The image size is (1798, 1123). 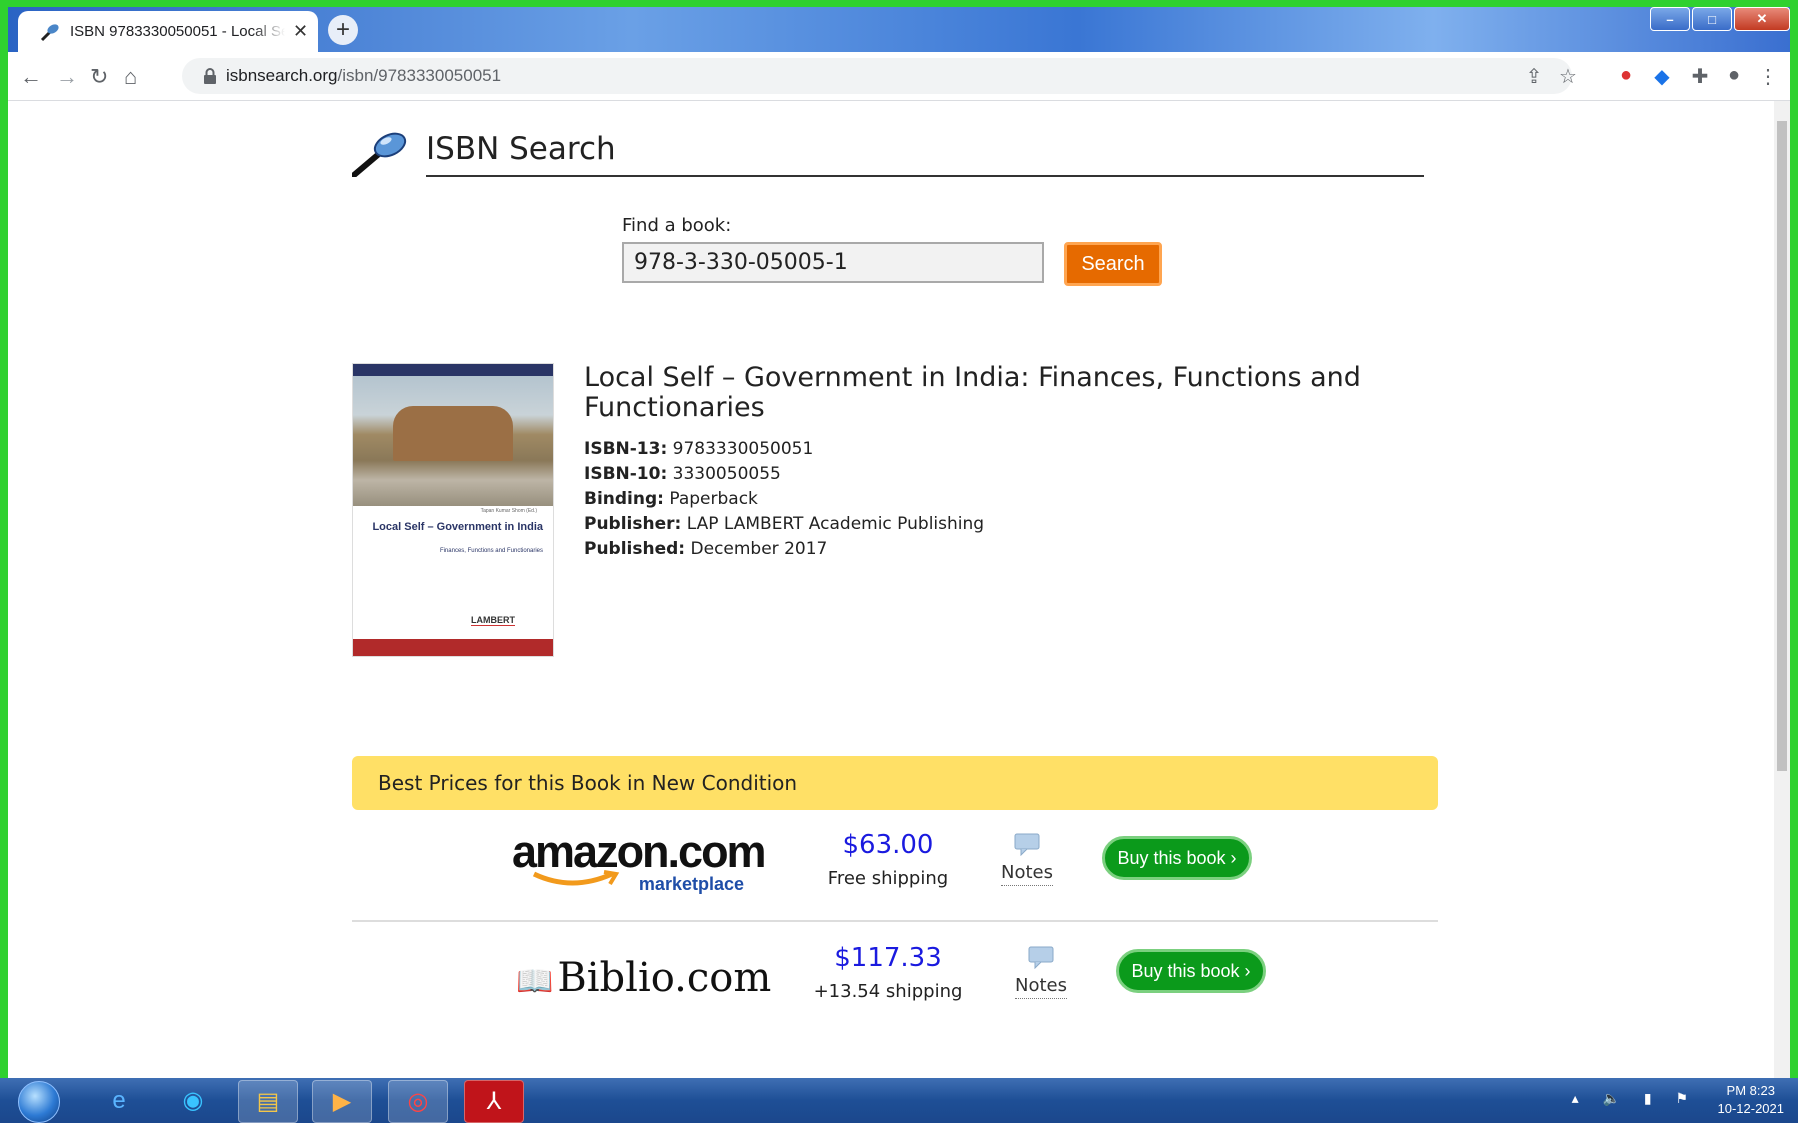 I want to click on media-player-icon: ▶, so click(x=342, y=1101).